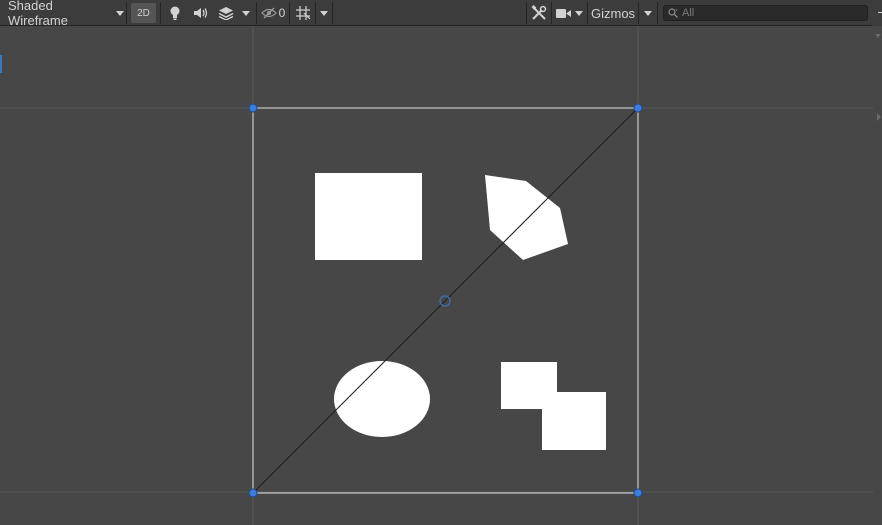  Describe the element at coordinates (526, 217) in the screenshot. I see `white-polygon-sprite` at that location.